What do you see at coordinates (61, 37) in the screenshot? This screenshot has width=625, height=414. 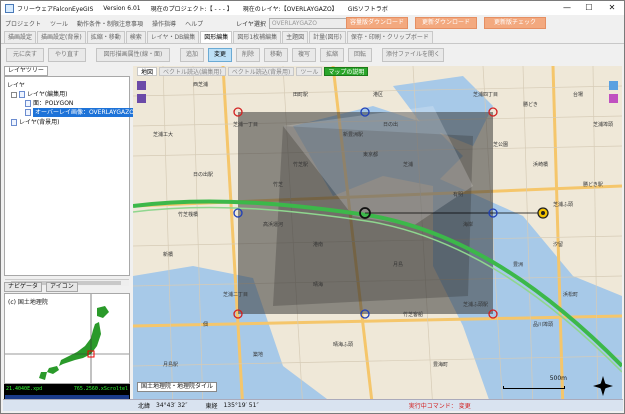 I see `tab-draw-settings-bg: 描画設定(背景)` at bounding box center [61, 37].